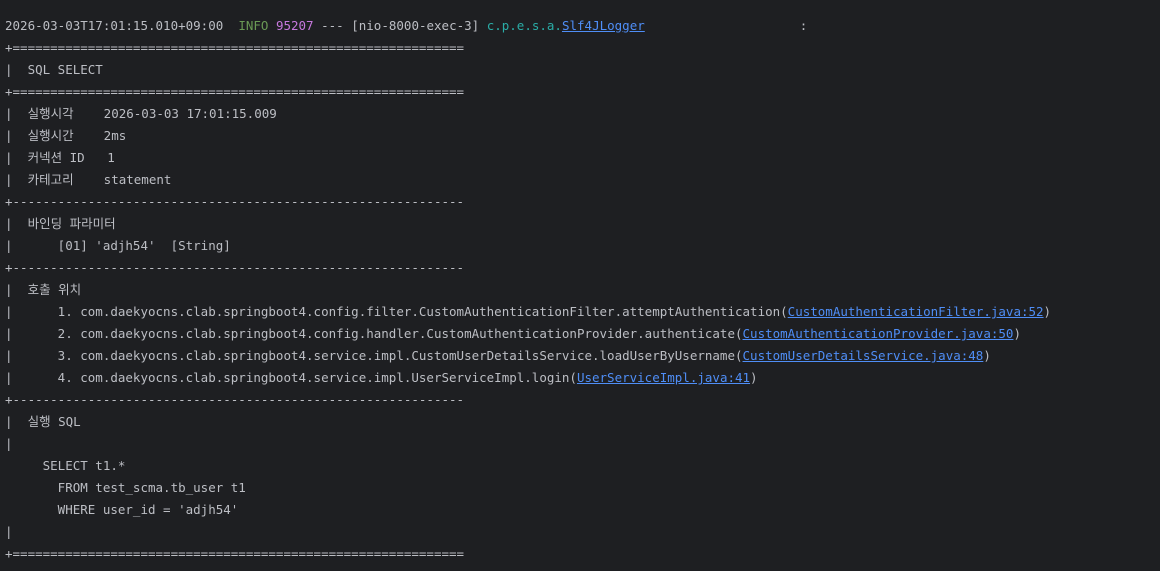 The width and height of the screenshot is (1160, 571). What do you see at coordinates (122, 509) in the screenshot?
I see `sql-line-where: WHERE user_id = 'adjh54'` at bounding box center [122, 509].